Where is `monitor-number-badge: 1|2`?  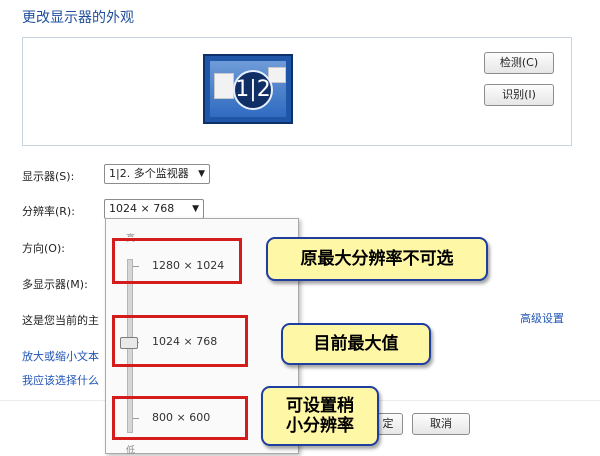 monitor-number-badge: 1|2 is located at coordinates (253, 90).